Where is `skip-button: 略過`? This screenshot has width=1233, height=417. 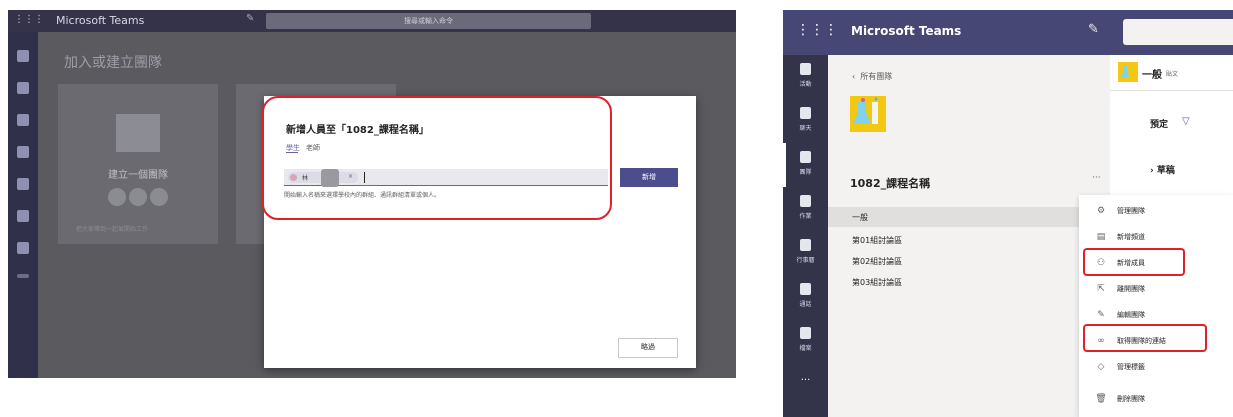 skip-button: 略過 is located at coordinates (648, 348).